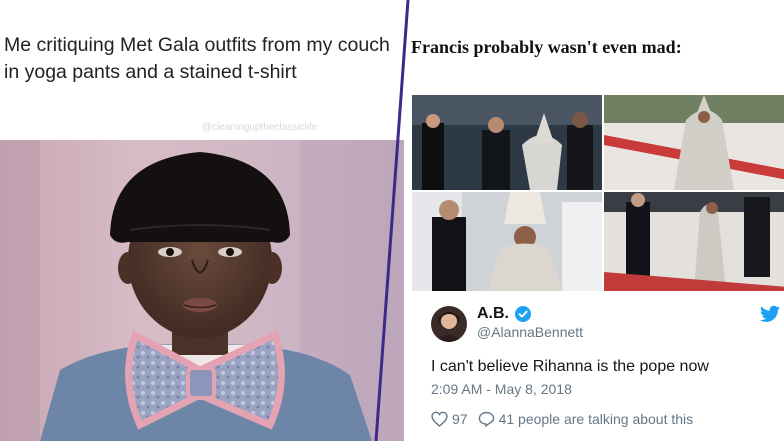  I want to click on tweet-text: I can't believe Rihanna is the pope now, so click(570, 366).